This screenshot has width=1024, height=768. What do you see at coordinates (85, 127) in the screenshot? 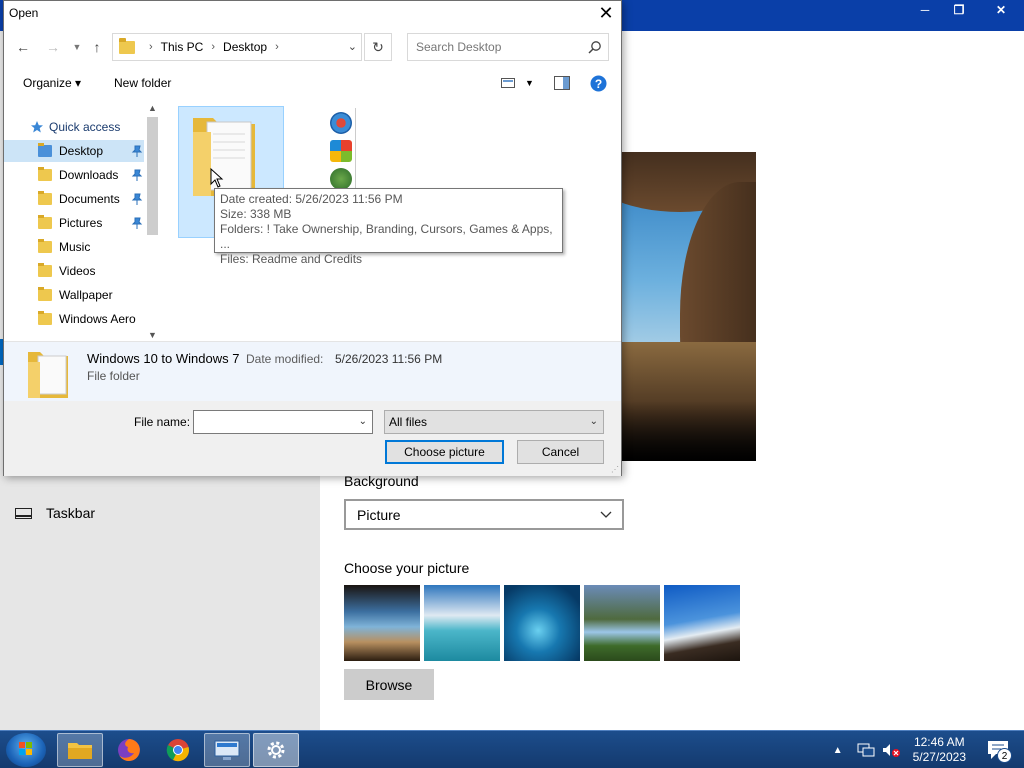
I see `nav-item-label: Quick access` at bounding box center [85, 127].